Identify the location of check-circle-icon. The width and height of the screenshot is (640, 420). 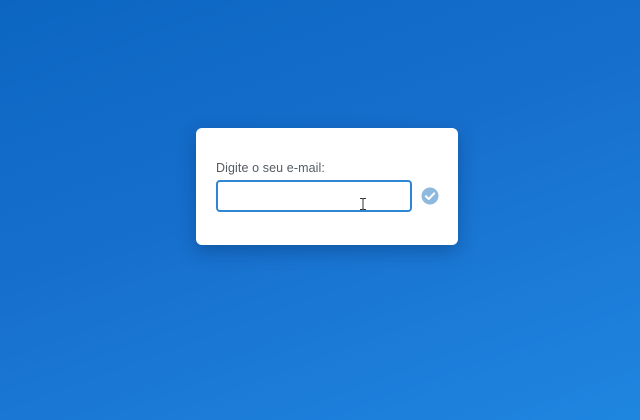
(430, 196).